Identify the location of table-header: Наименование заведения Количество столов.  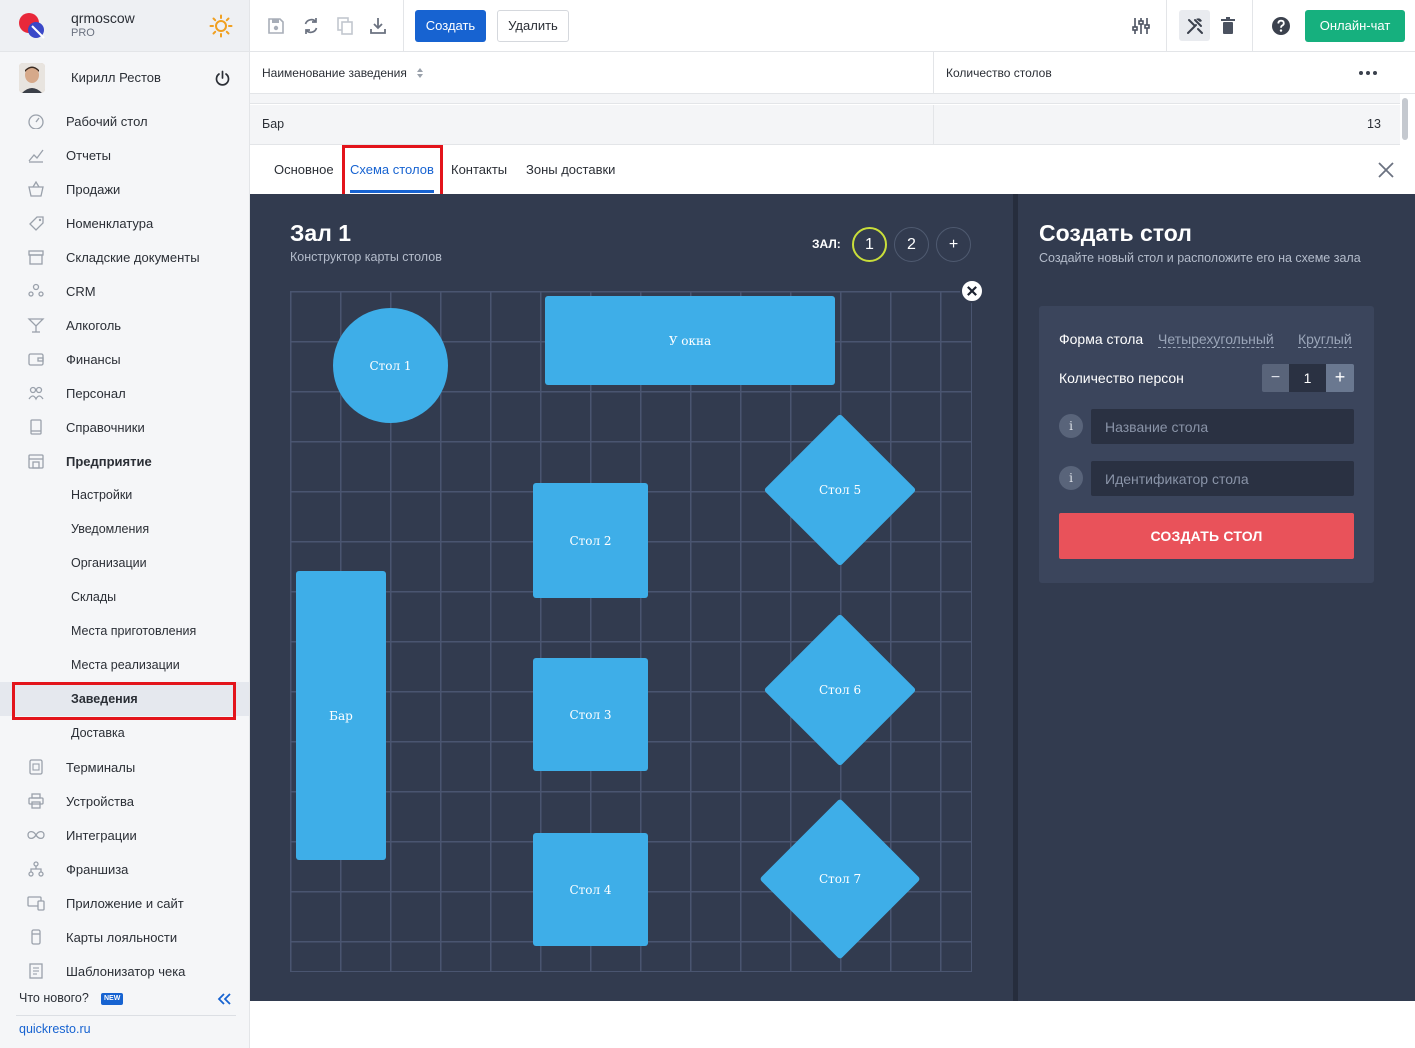
(832, 73).